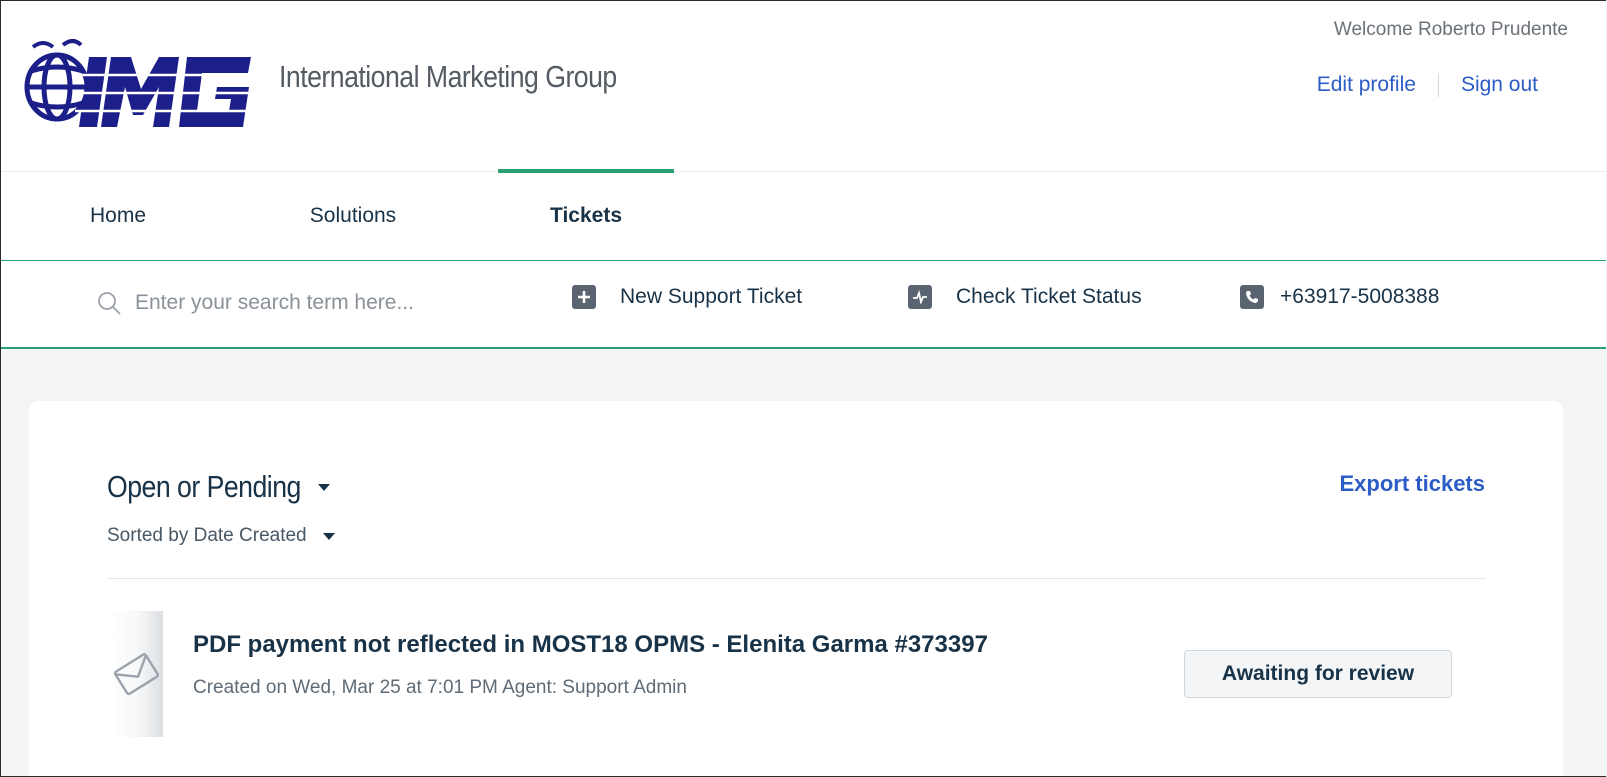 The width and height of the screenshot is (1607, 777). What do you see at coordinates (448, 76) in the screenshot?
I see `company-name: International Marketing Group` at bounding box center [448, 76].